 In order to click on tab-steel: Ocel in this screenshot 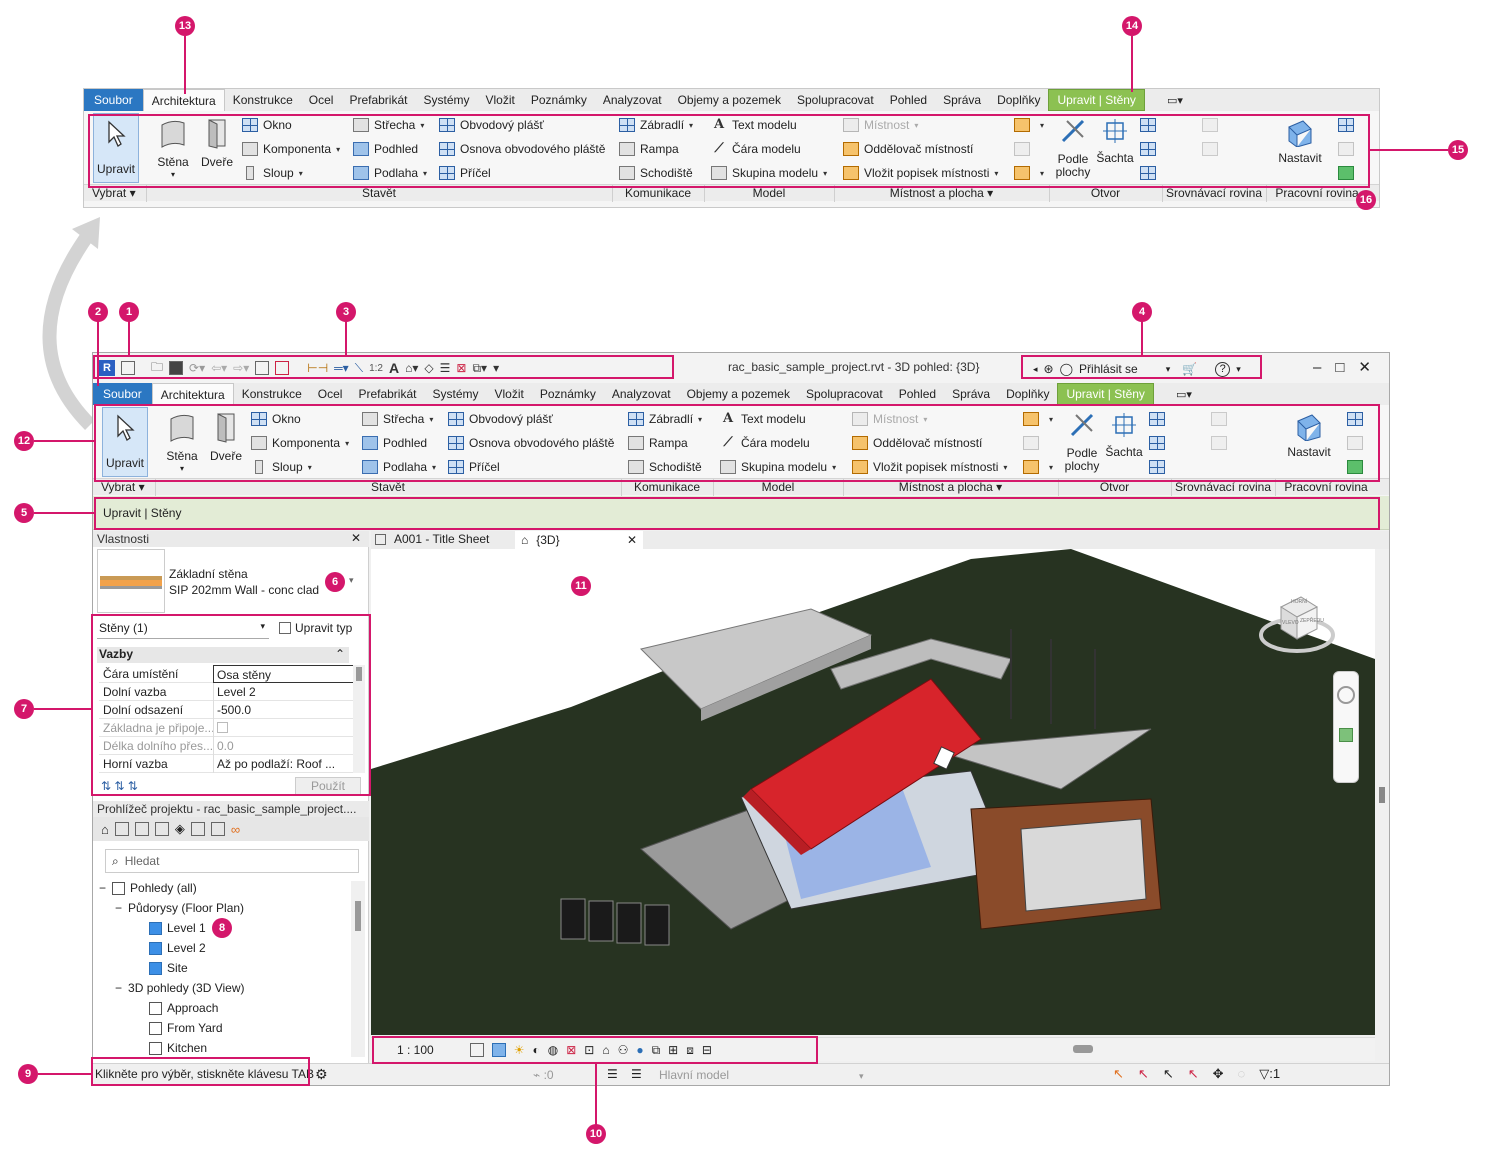, I will do `click(321, 100)`.